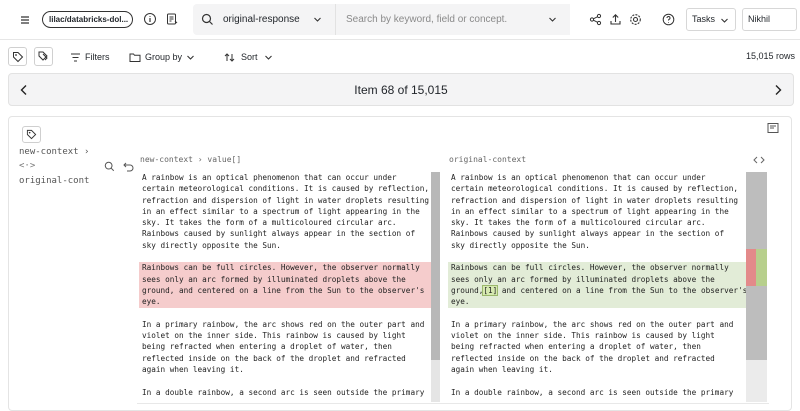 The width and height of the screenshot is (800, 411). Describe the element at coordinates (75, 57) in the screenshot. I see `filter-icon` at that location.